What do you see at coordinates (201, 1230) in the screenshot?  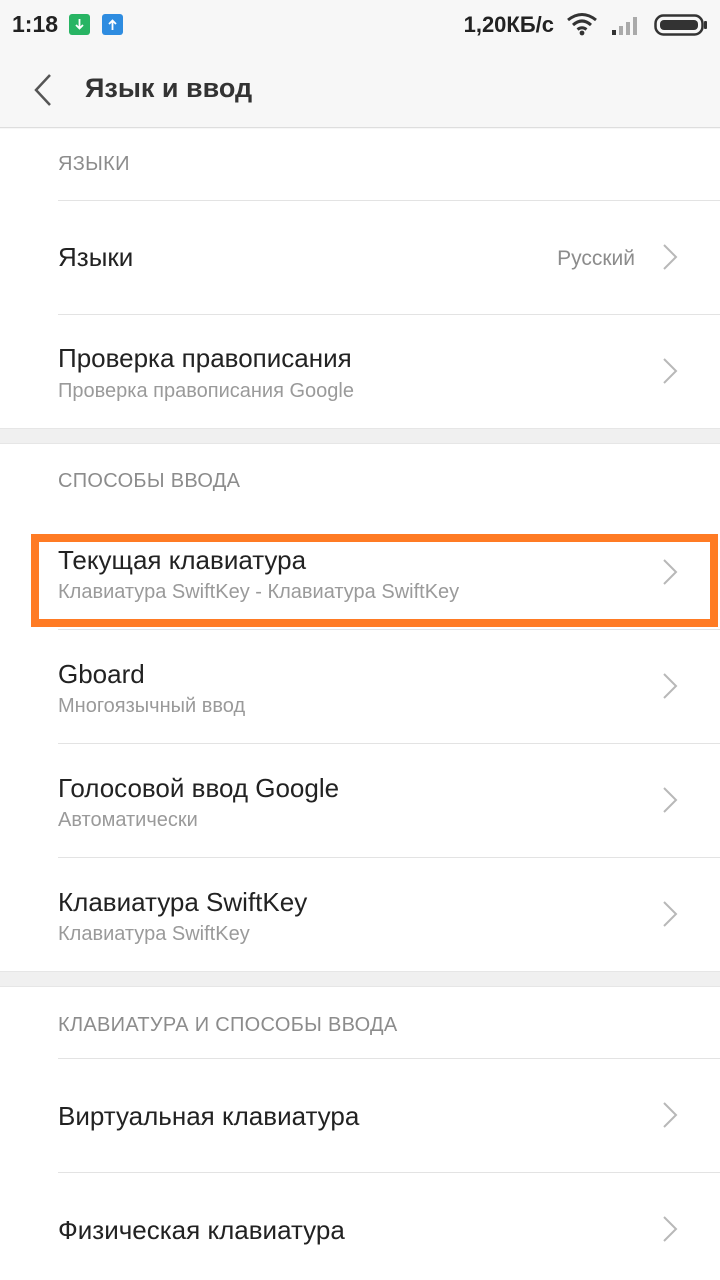 I see `row-title: Физическая клавиатура` at bounding box center [201, 1230].